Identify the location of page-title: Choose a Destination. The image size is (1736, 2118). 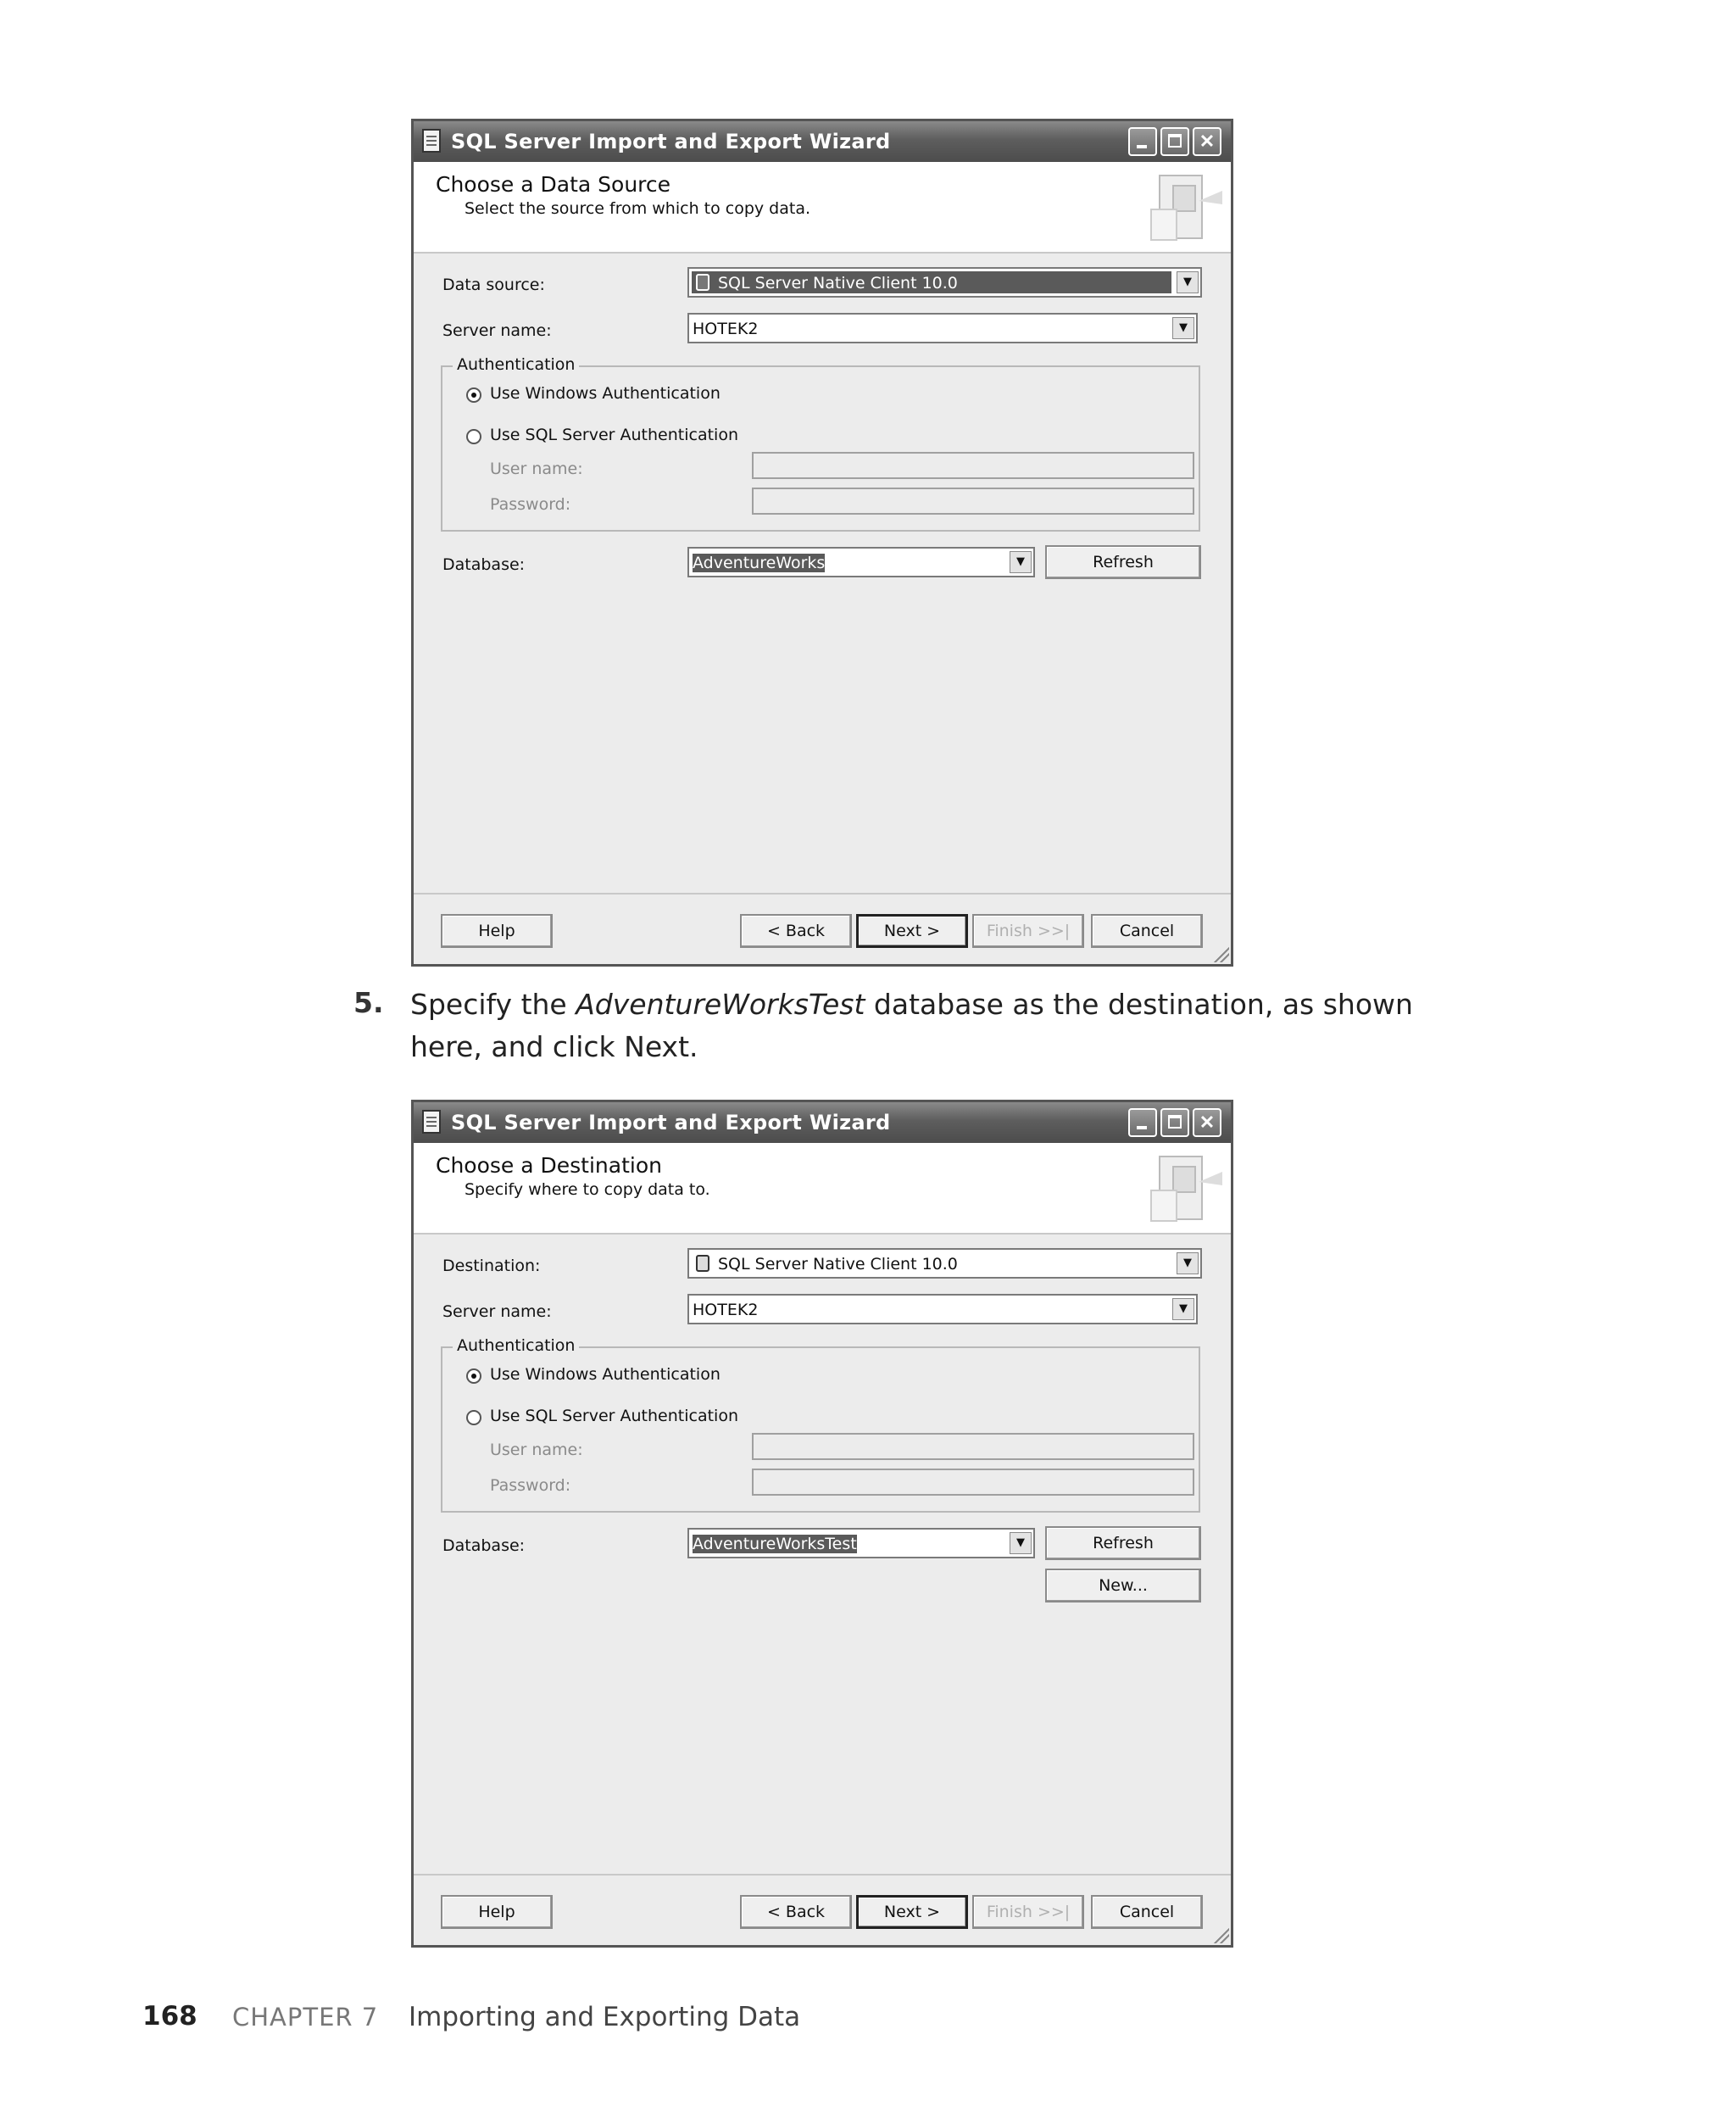
(549, 1165).